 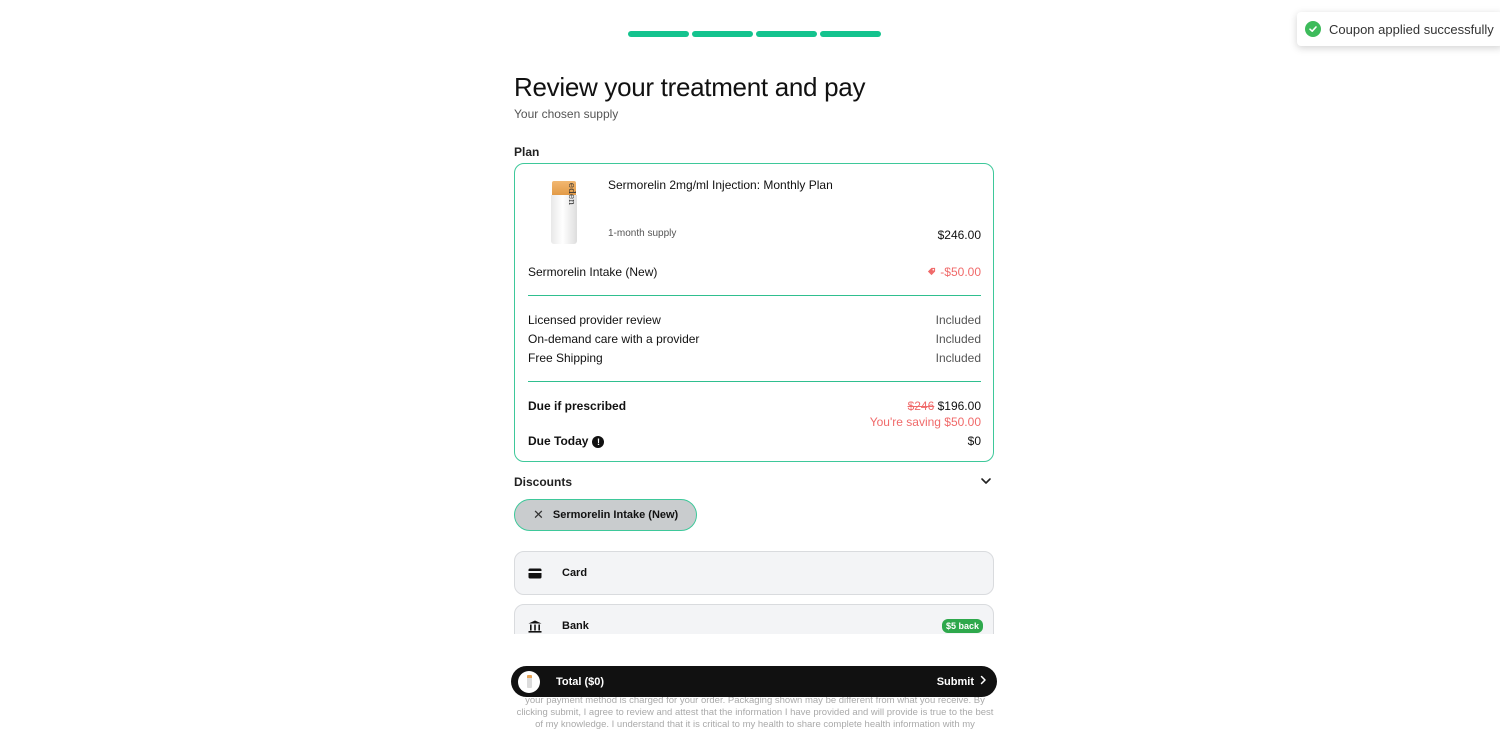 What do you see at coordinates (615, 515) in the screenshot?
I see `applied-discount-label: Sermorelin Intake (New)` at bounding box center [615, 515].